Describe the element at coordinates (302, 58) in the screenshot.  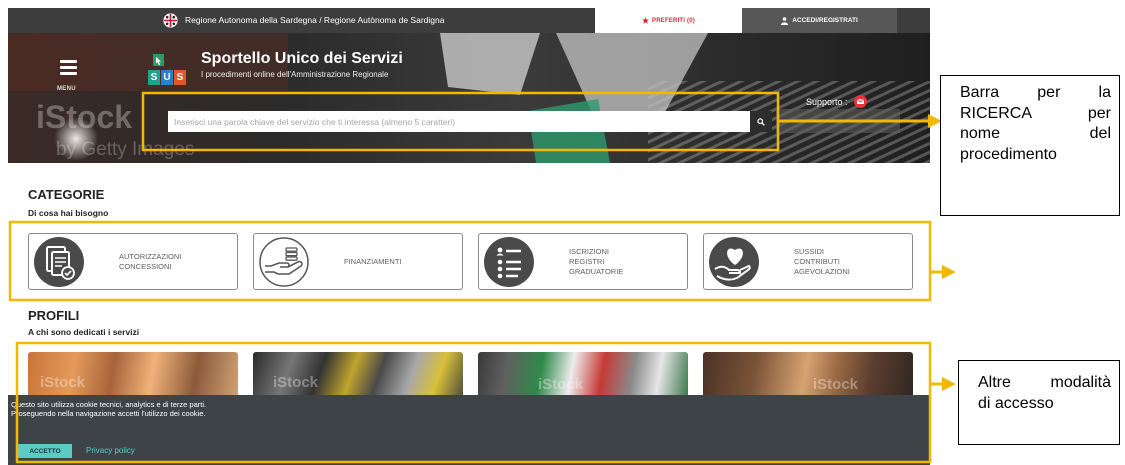
I see `page-title: Sportello Unico dei Servizi` at that location.